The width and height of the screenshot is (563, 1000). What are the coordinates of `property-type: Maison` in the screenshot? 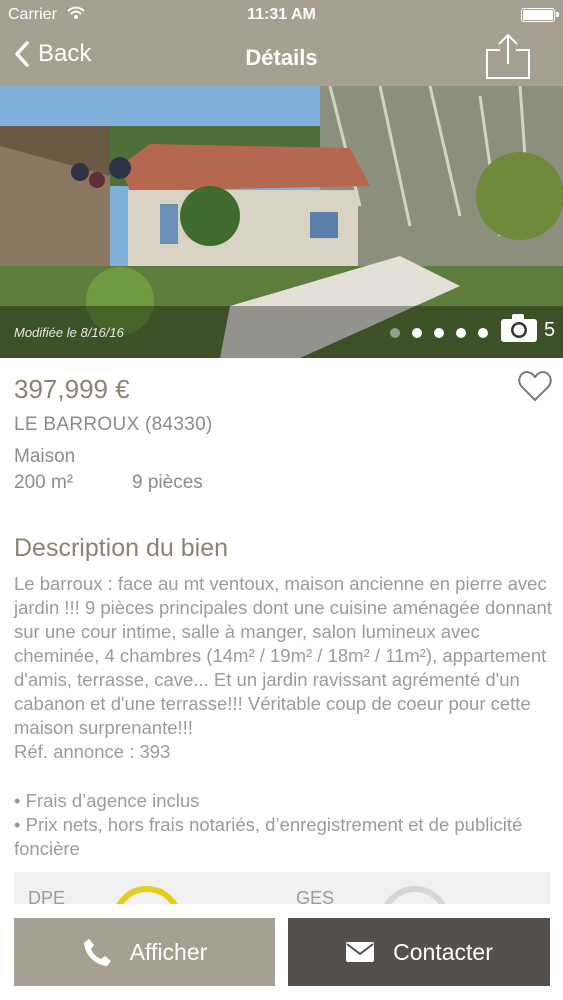 It's located at (45, 456).